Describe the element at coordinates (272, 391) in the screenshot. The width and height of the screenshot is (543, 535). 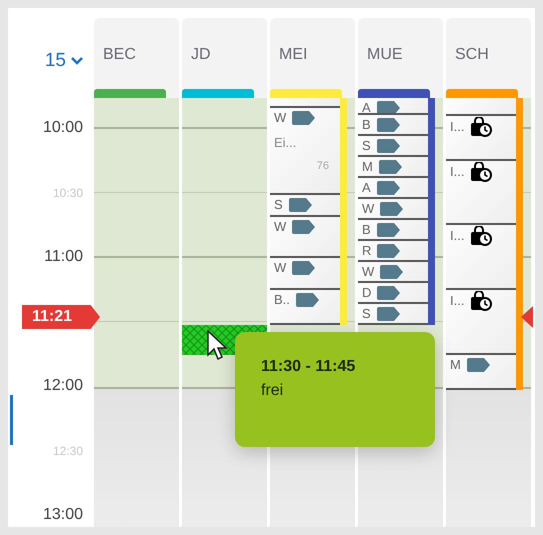
I see `tooltip-status: frei` at that location.